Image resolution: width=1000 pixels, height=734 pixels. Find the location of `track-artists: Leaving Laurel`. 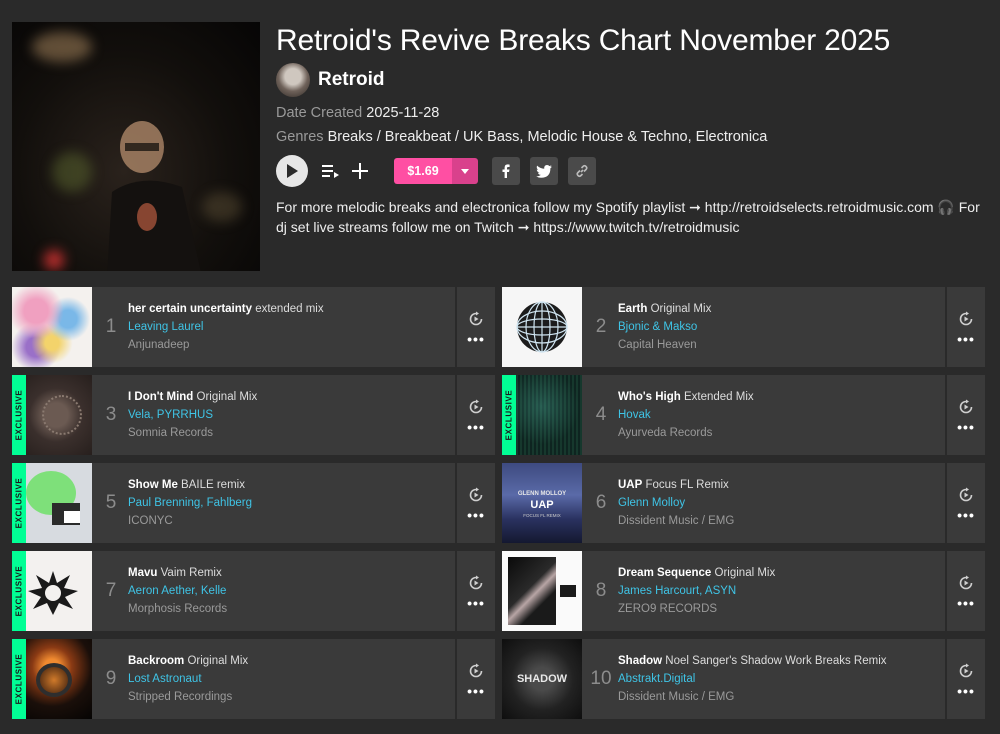

track-artists: Leaving Laurel is located at coordinates (290, 327).